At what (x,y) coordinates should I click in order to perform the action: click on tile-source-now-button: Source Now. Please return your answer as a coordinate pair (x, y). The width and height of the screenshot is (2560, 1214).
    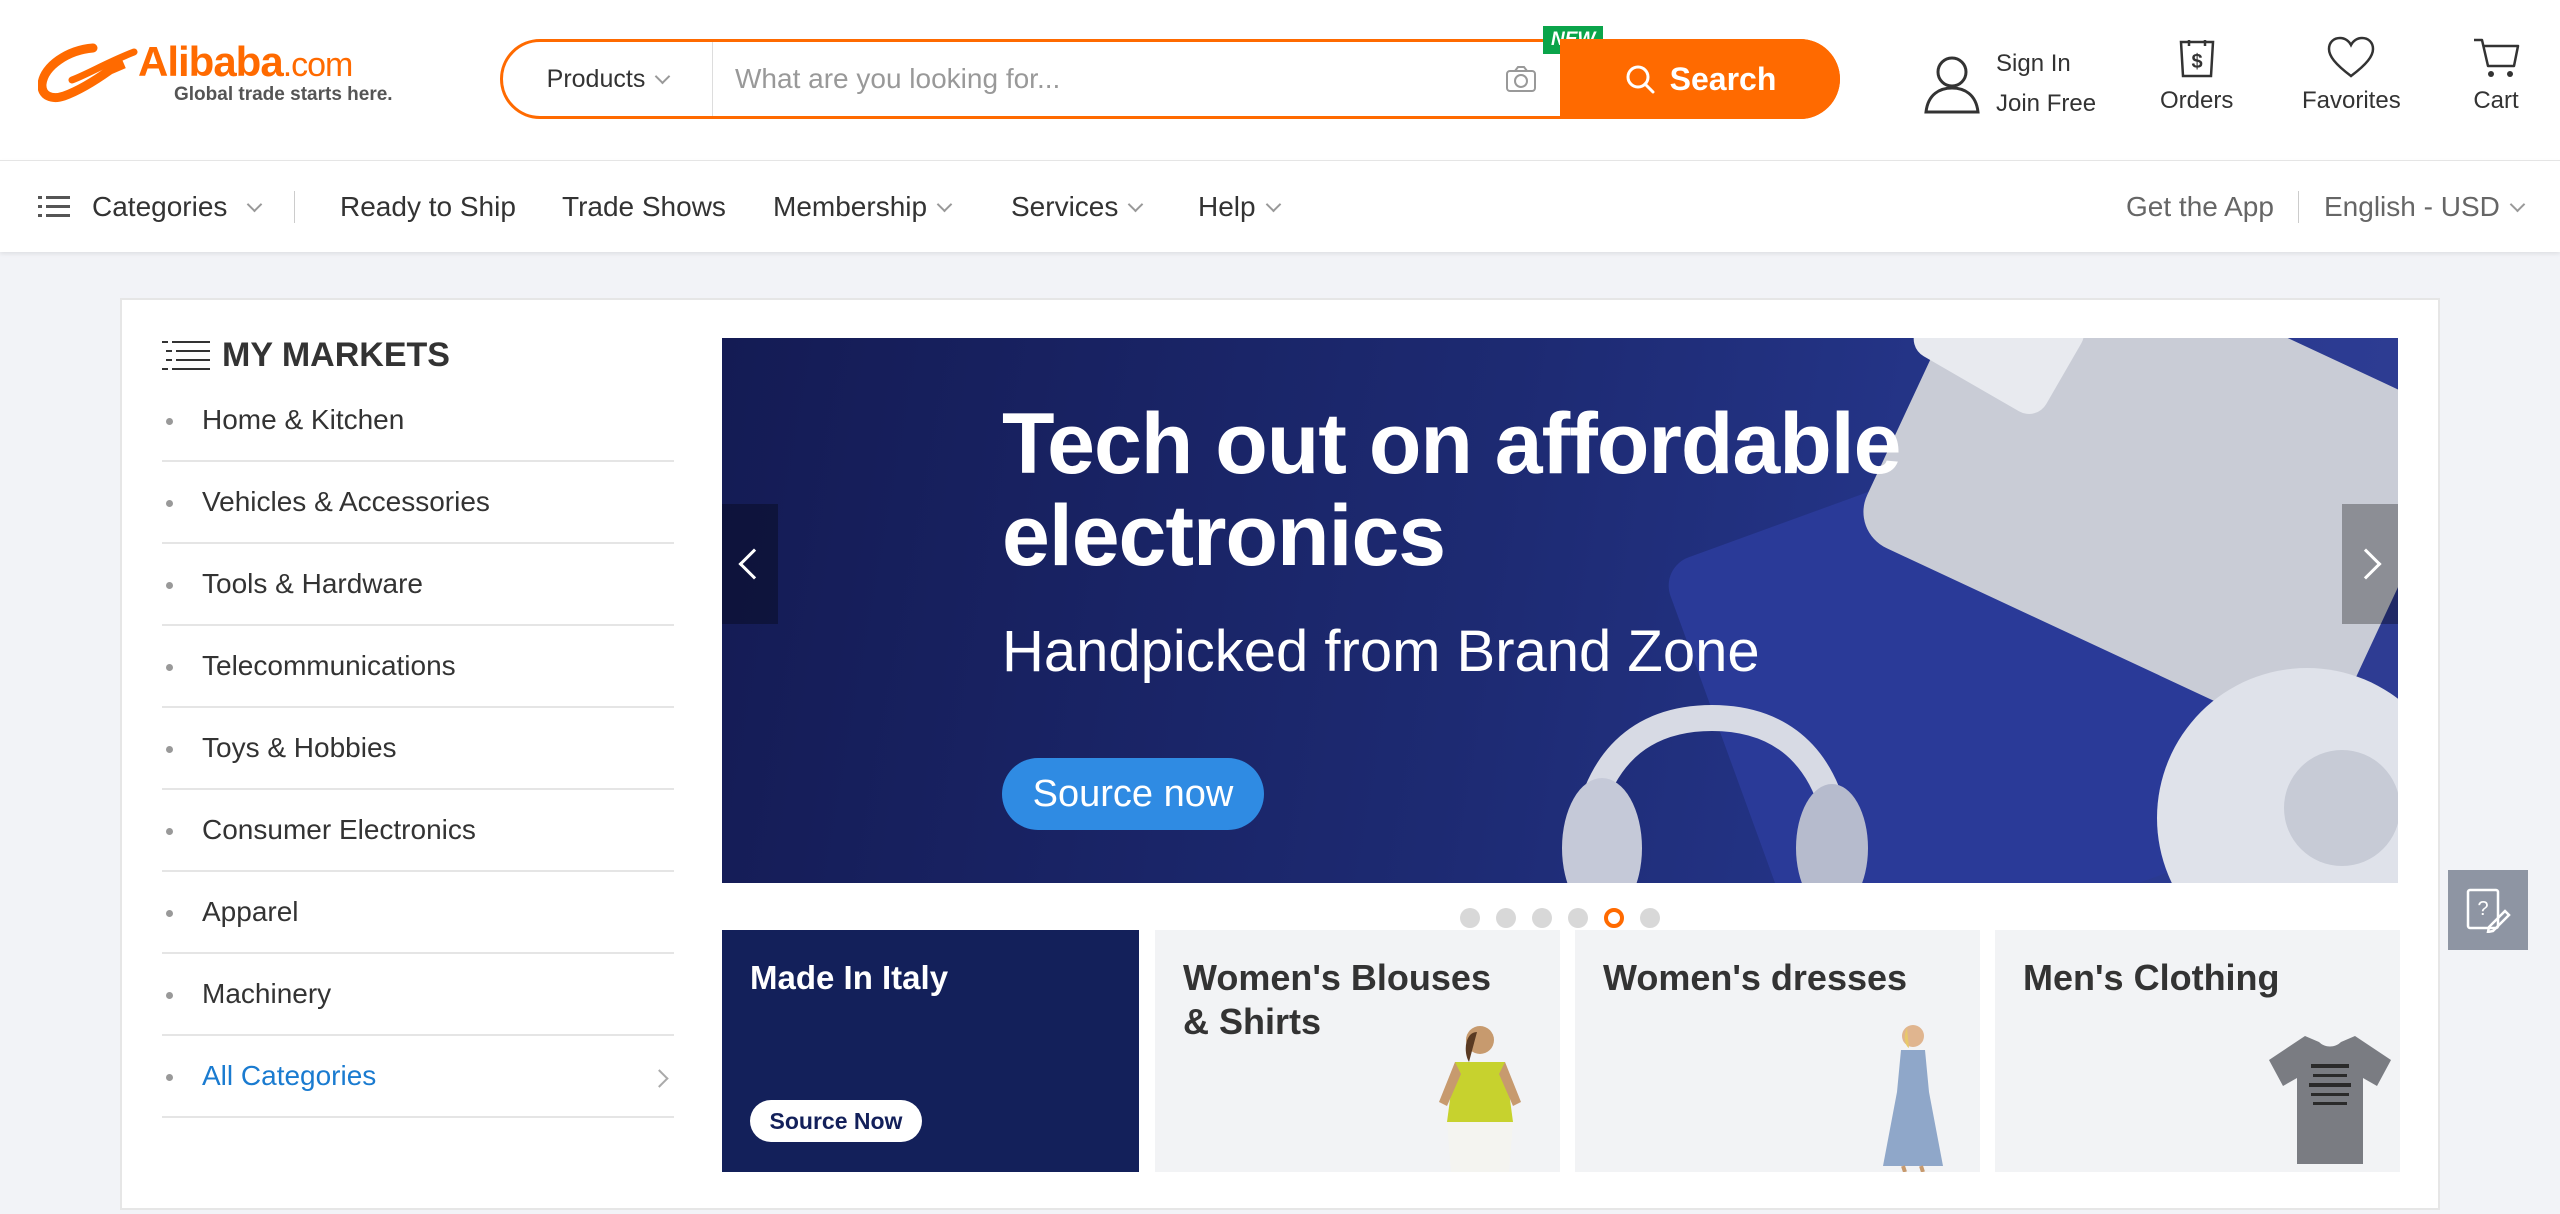
    Looking at the image, I should click on (836, 1121).